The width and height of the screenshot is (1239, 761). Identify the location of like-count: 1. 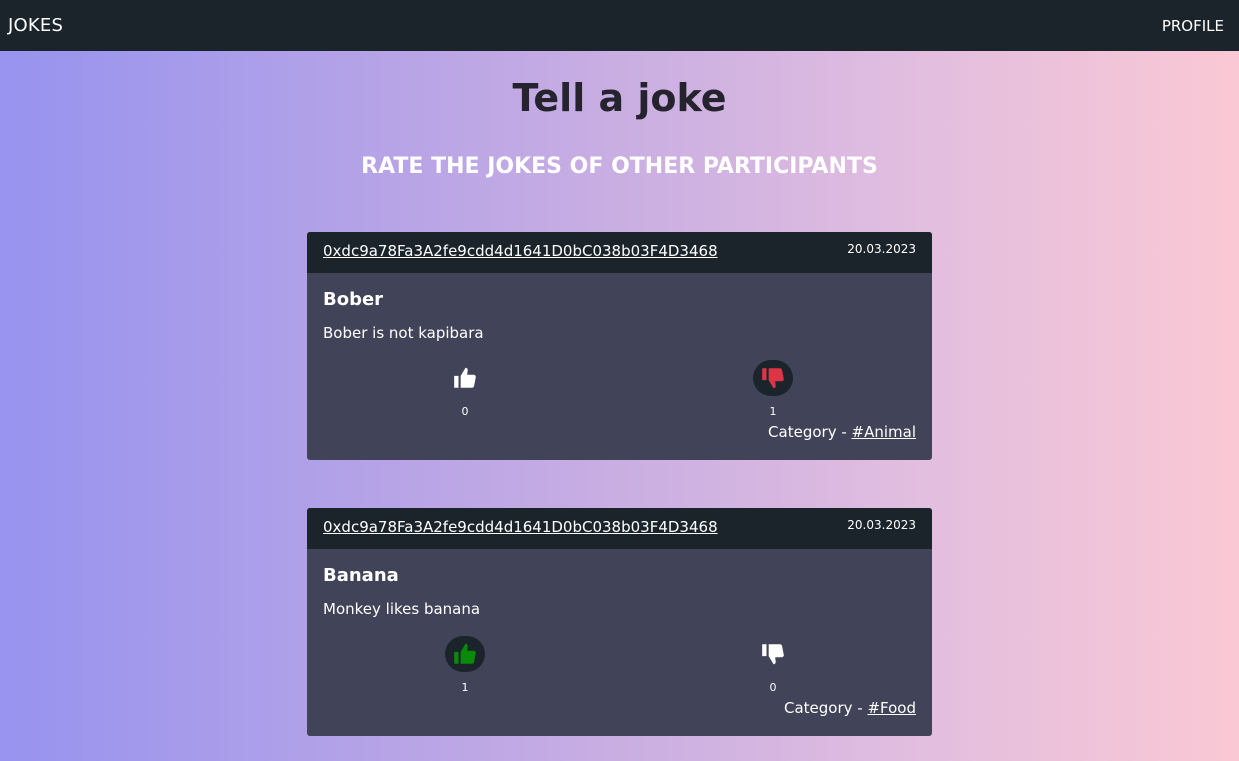
(465, 687).